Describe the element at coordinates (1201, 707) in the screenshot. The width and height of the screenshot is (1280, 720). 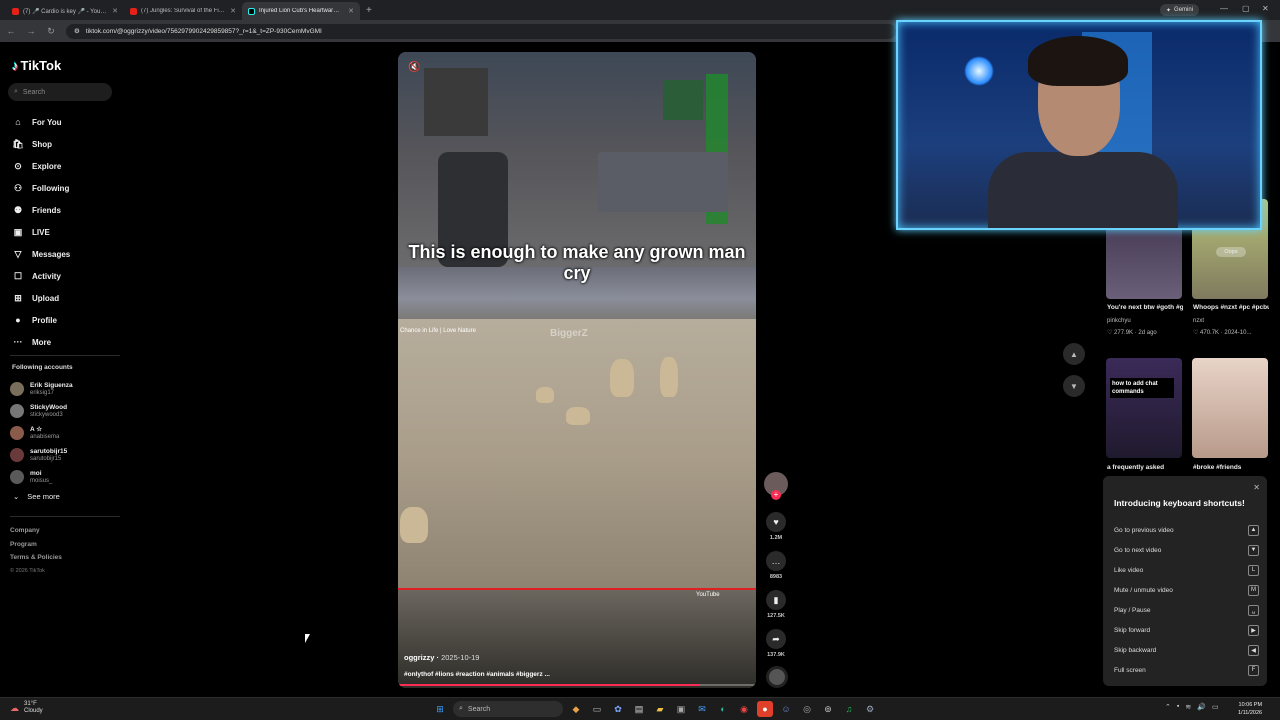
I see `volume-icon: 🔊` at that location.